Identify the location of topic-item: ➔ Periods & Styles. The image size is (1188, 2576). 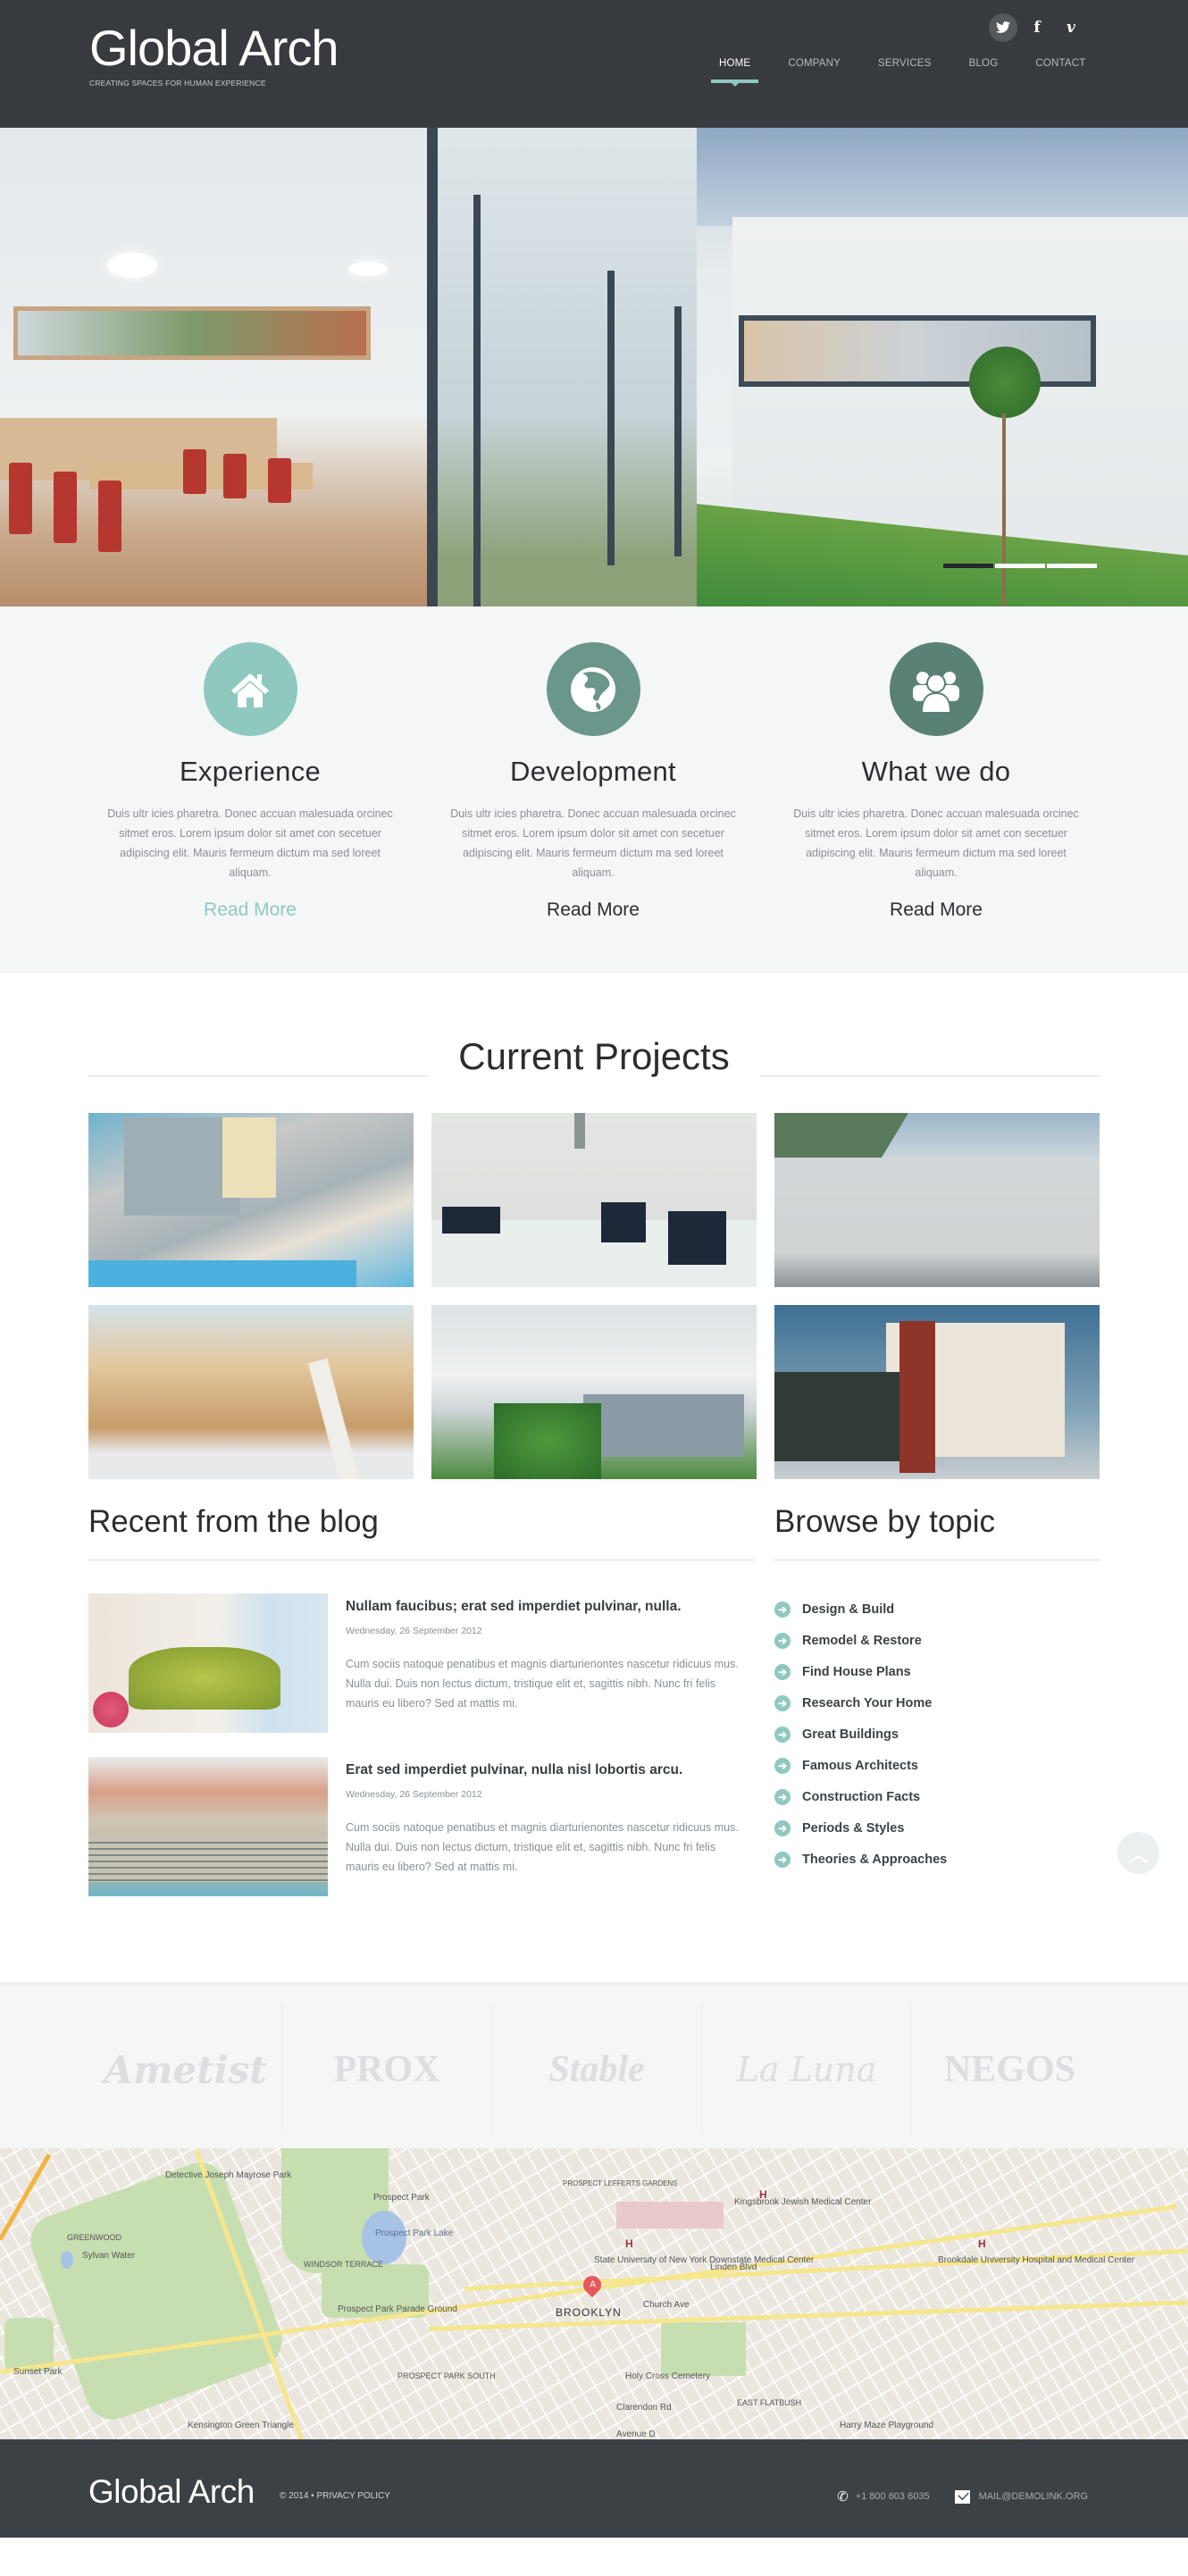
(860, 1828).